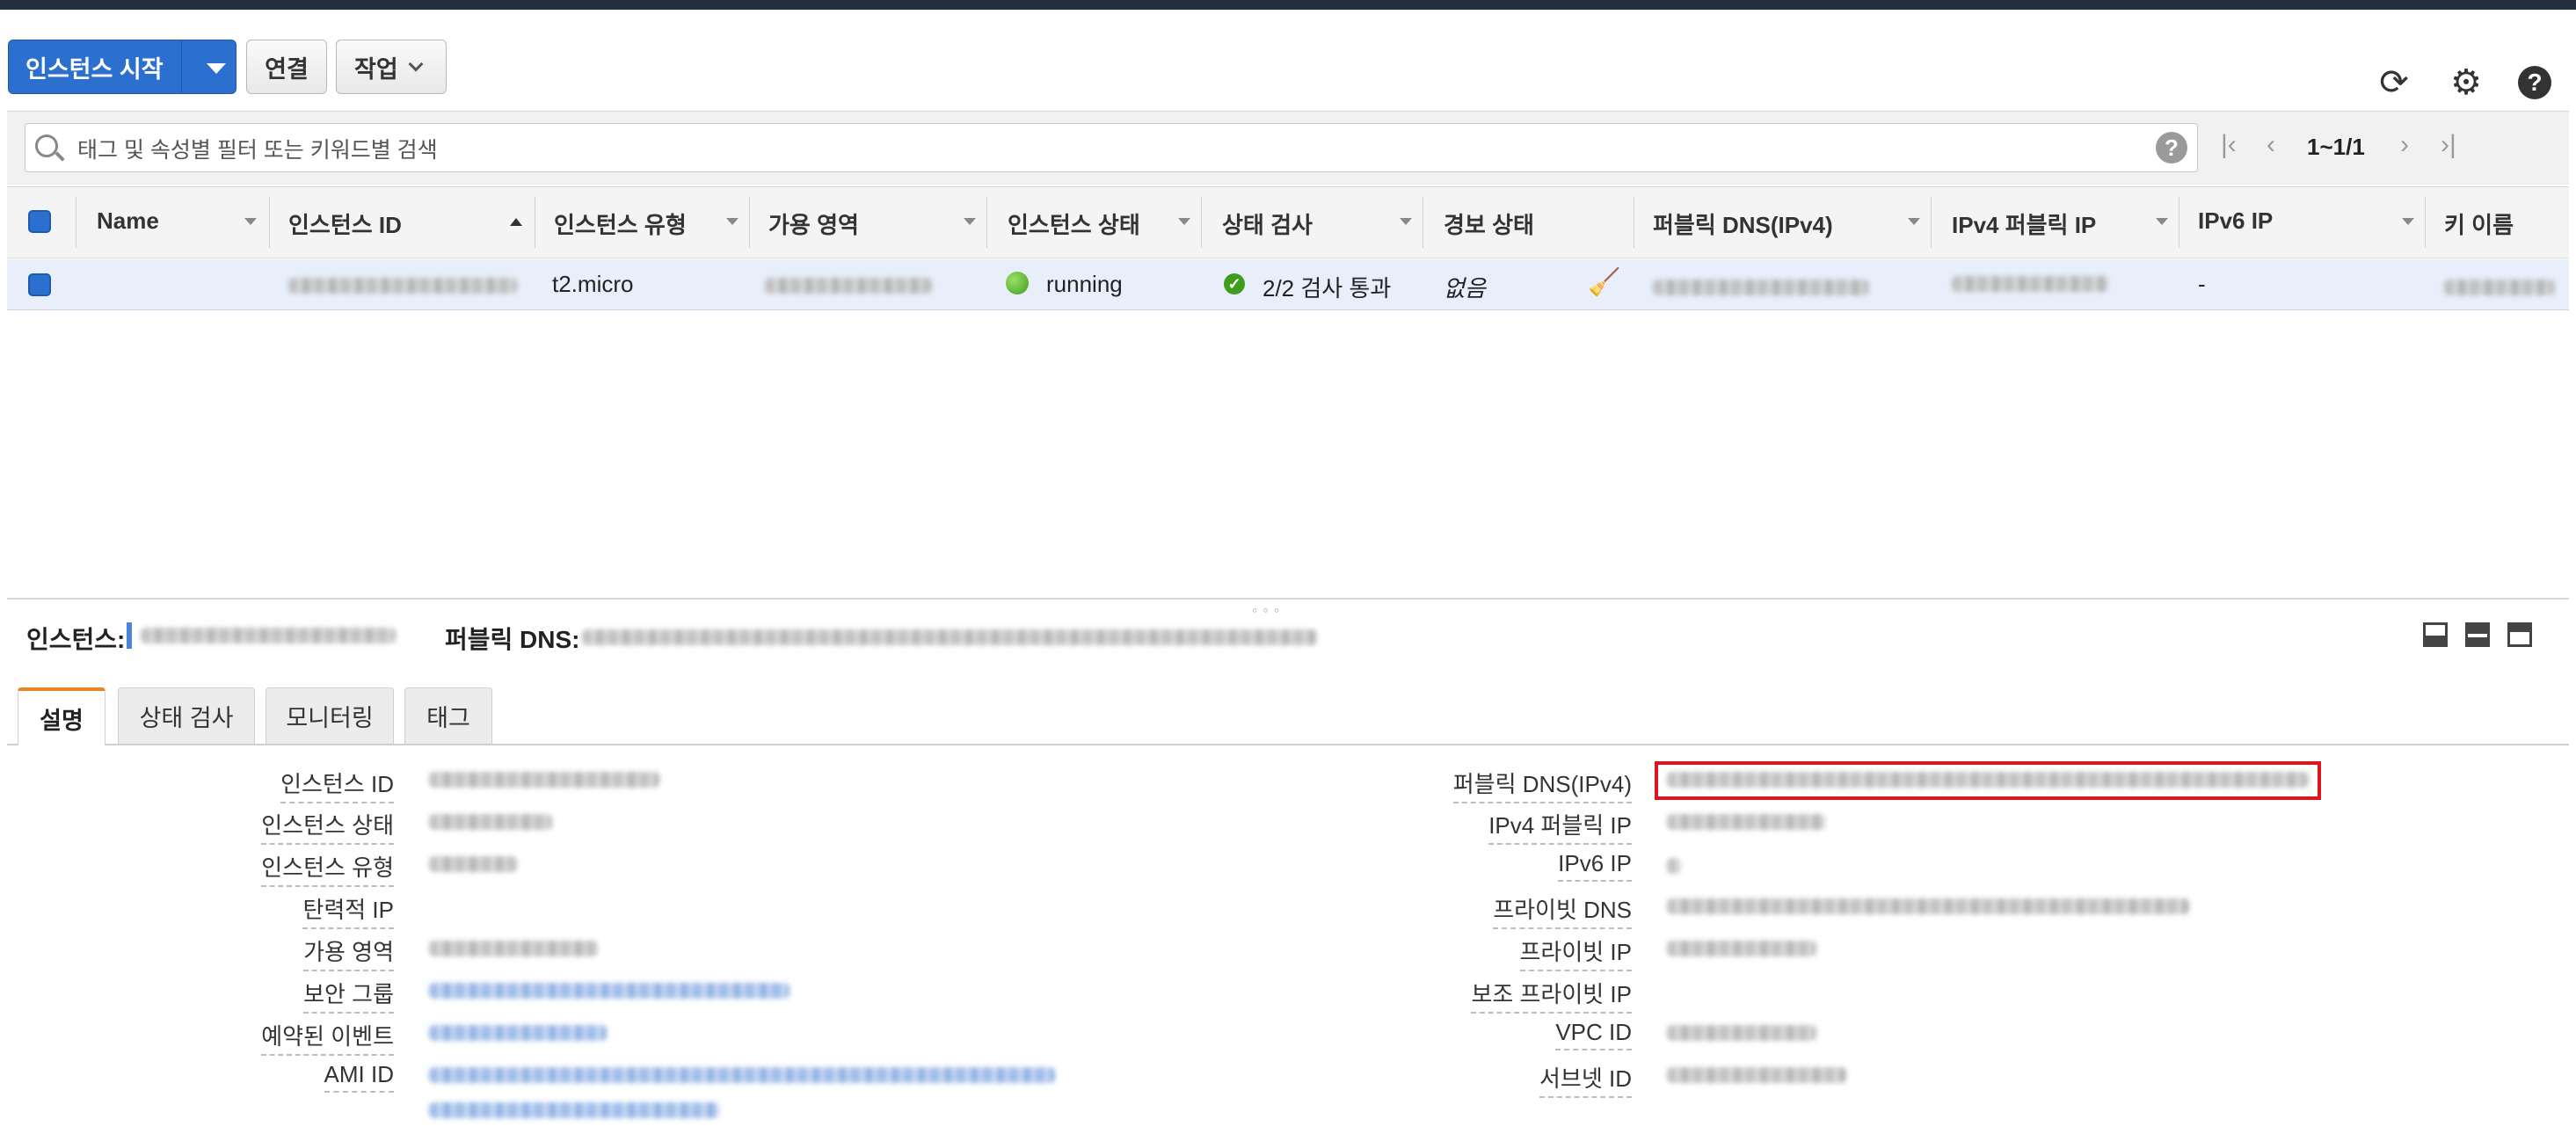 Image resolution: width=2576 pixels, height=1134 pixels. Describe the element at coordinates (337, 785) in the screenshot. I see `field-label-instance-id: 인스턴스 ID` at that location.